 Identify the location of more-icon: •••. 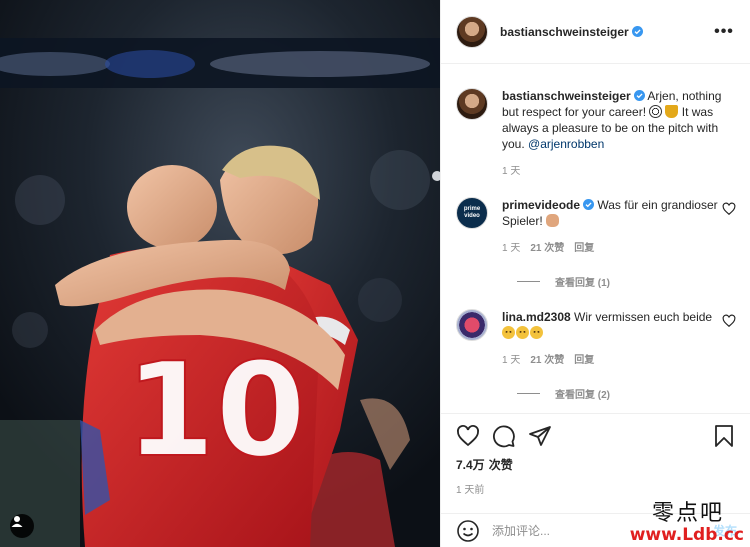
(724, 31).